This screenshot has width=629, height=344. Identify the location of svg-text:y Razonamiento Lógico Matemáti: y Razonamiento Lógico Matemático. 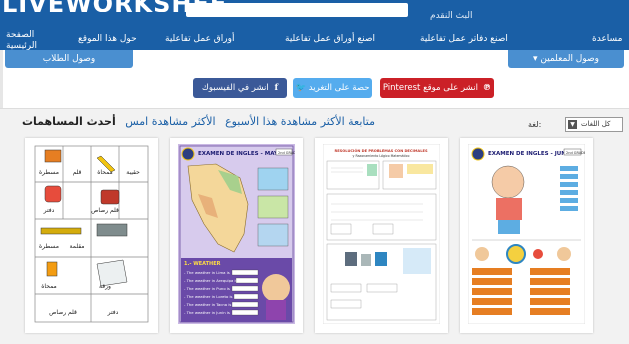
(381, 156).